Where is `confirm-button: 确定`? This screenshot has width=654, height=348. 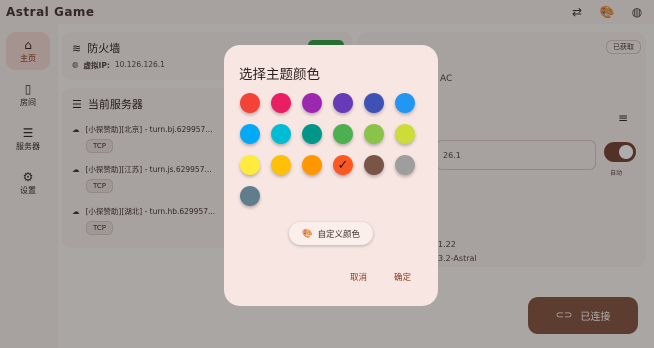 confirm-button: 确定 is located at coordinates (402, 277).